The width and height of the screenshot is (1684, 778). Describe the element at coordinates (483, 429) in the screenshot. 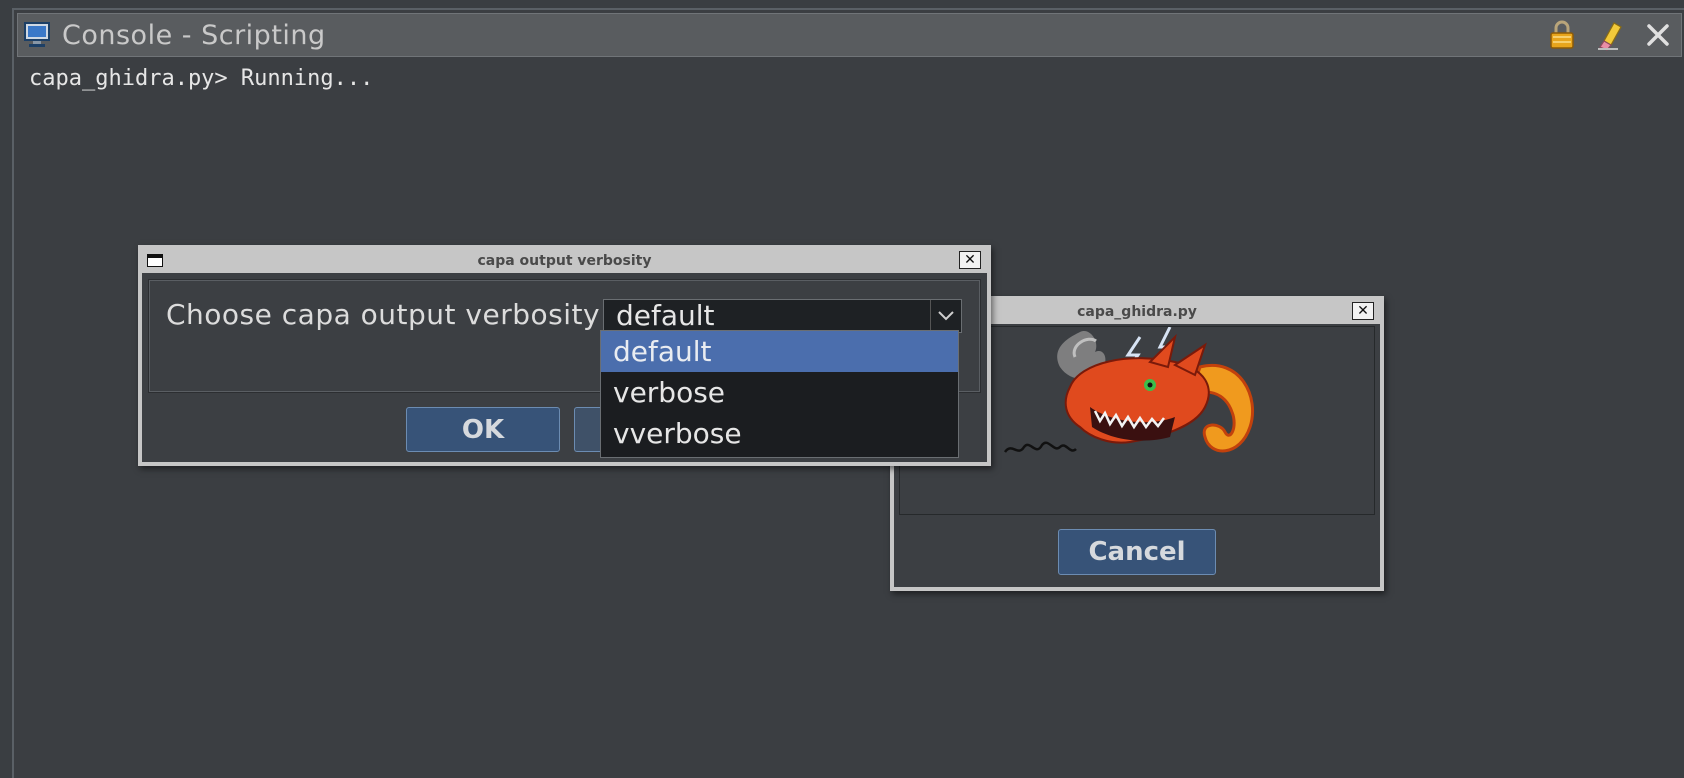

I see `ok-button: OK` at that location.